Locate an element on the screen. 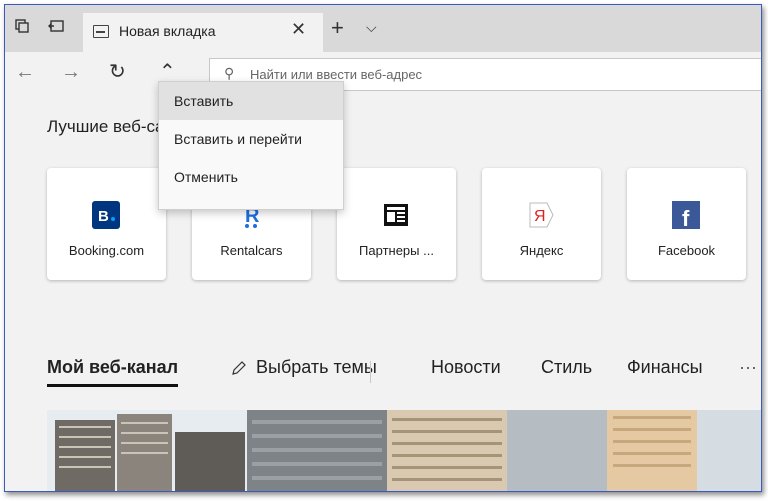 Image resolution: width=768 pixels, height=501 pixels. tile-label: Booking.com is located at coordinates (106, 250).